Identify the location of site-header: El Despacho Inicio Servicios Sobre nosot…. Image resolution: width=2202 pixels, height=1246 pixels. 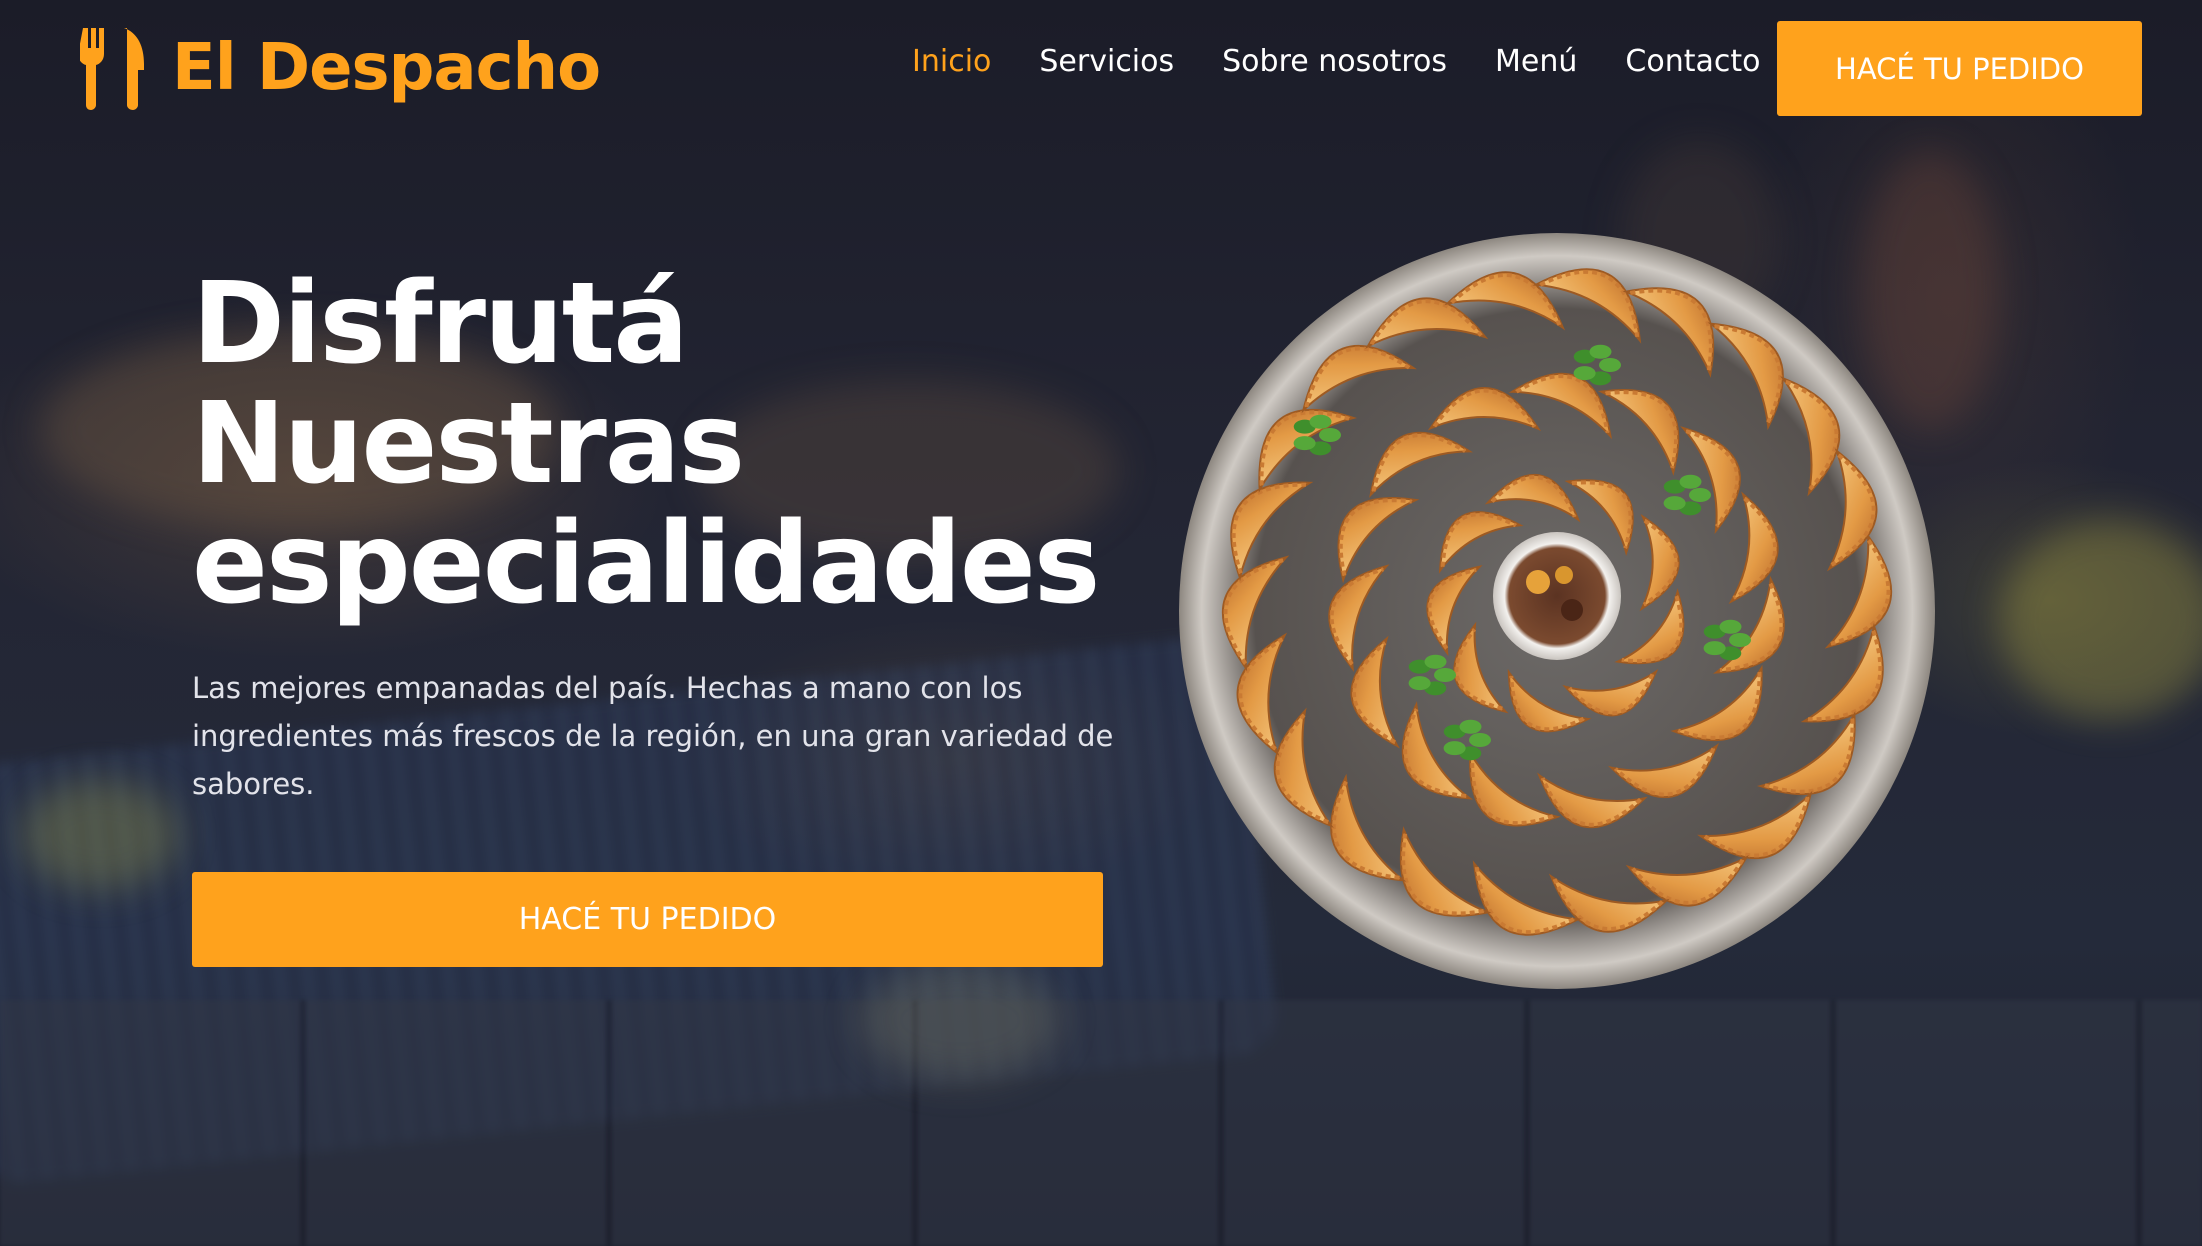
(1101, 68).